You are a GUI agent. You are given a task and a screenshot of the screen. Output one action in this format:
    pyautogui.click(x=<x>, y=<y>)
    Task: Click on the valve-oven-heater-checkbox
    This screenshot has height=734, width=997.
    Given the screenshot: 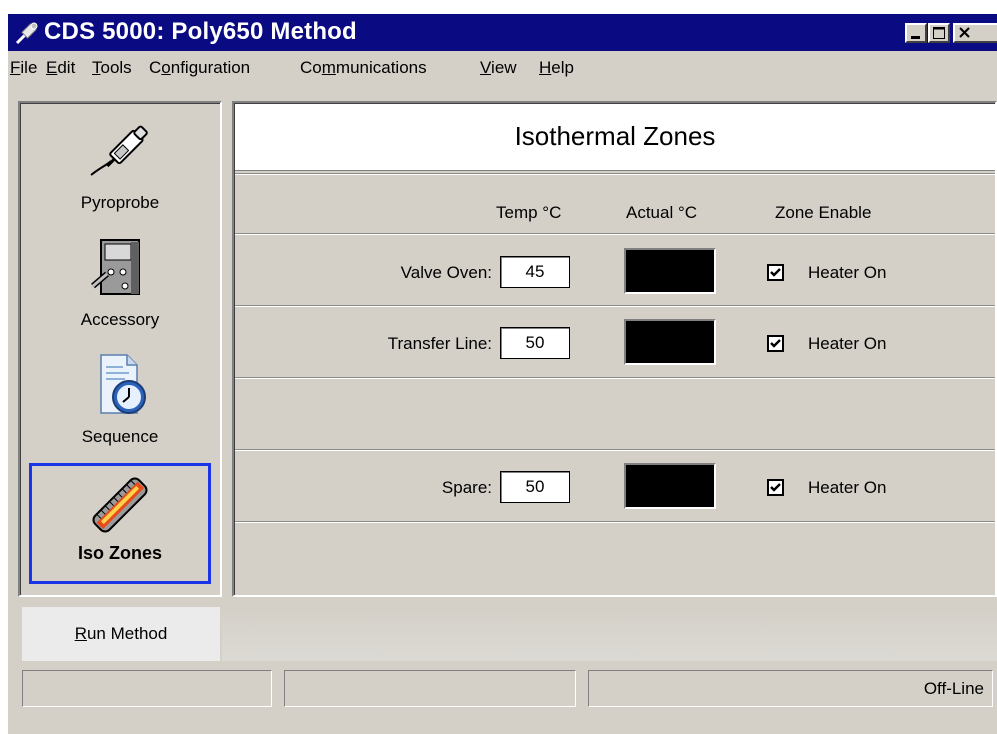 What is the action you would take?
    pyautogui.click(x=775, y=272)
    